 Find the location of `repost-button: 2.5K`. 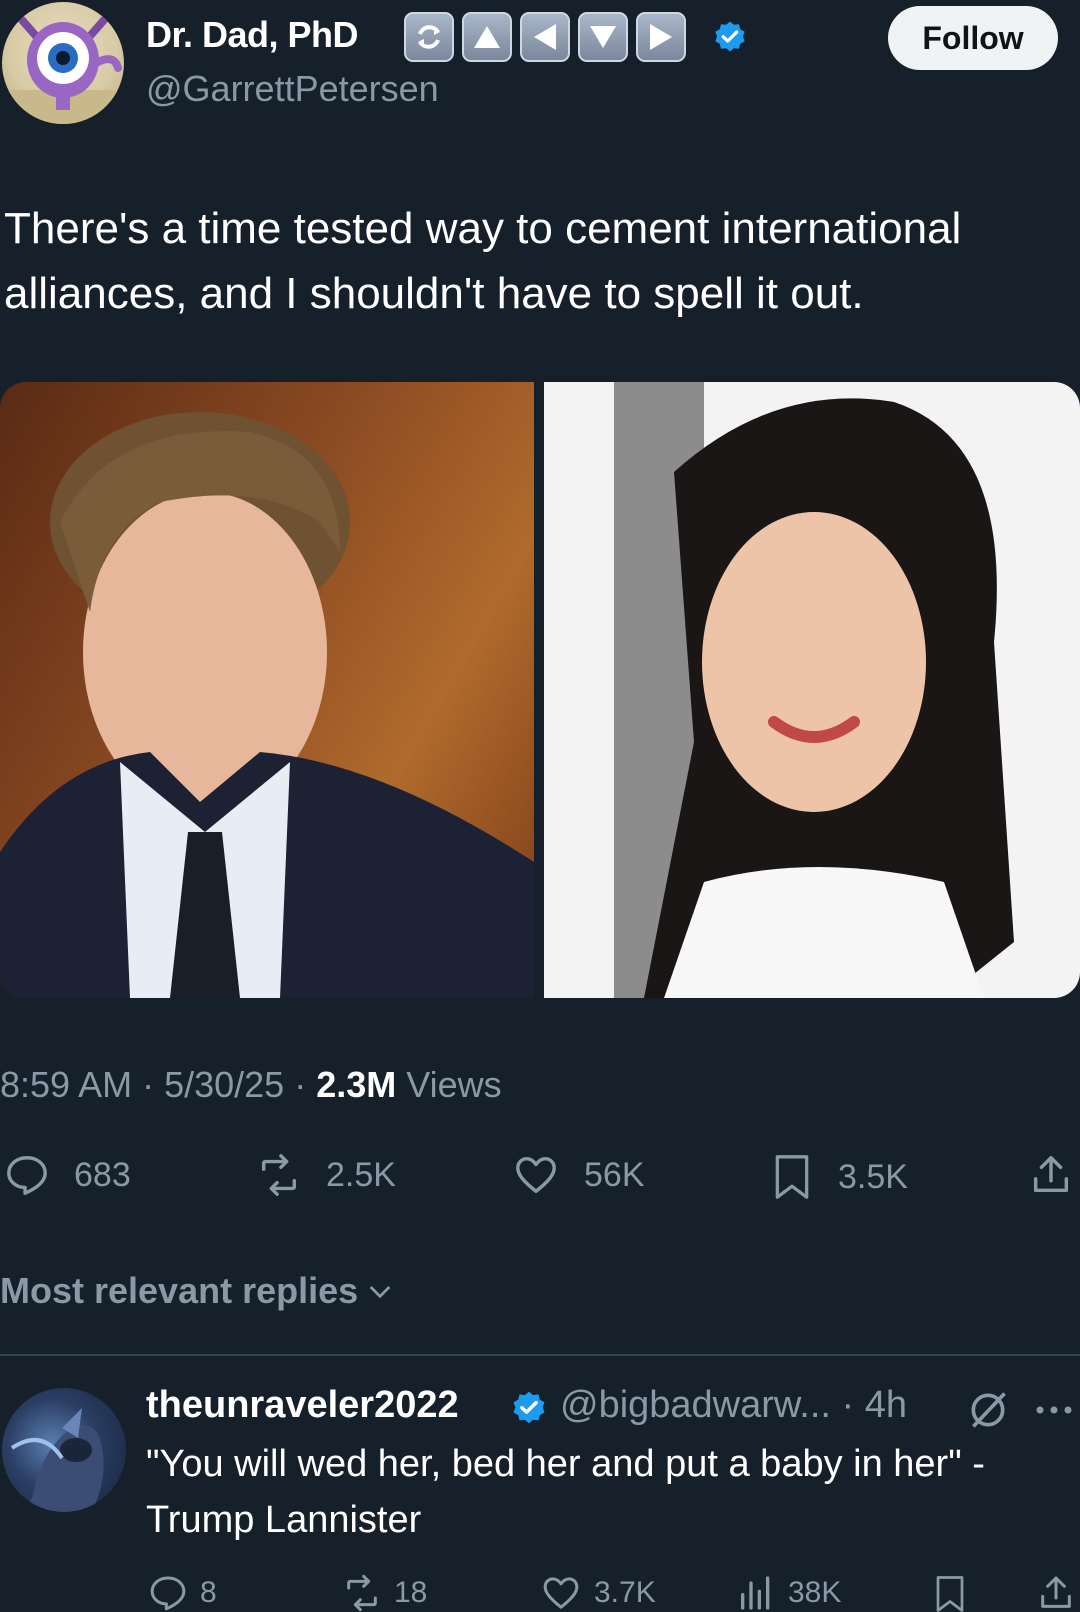

repost-button: 2.5K is located at coordinates (326, 1175).